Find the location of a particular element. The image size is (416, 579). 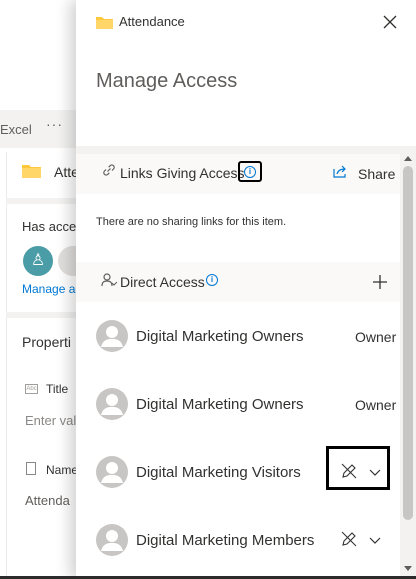

name-field-label: Name is located at coordinates (62, 470).